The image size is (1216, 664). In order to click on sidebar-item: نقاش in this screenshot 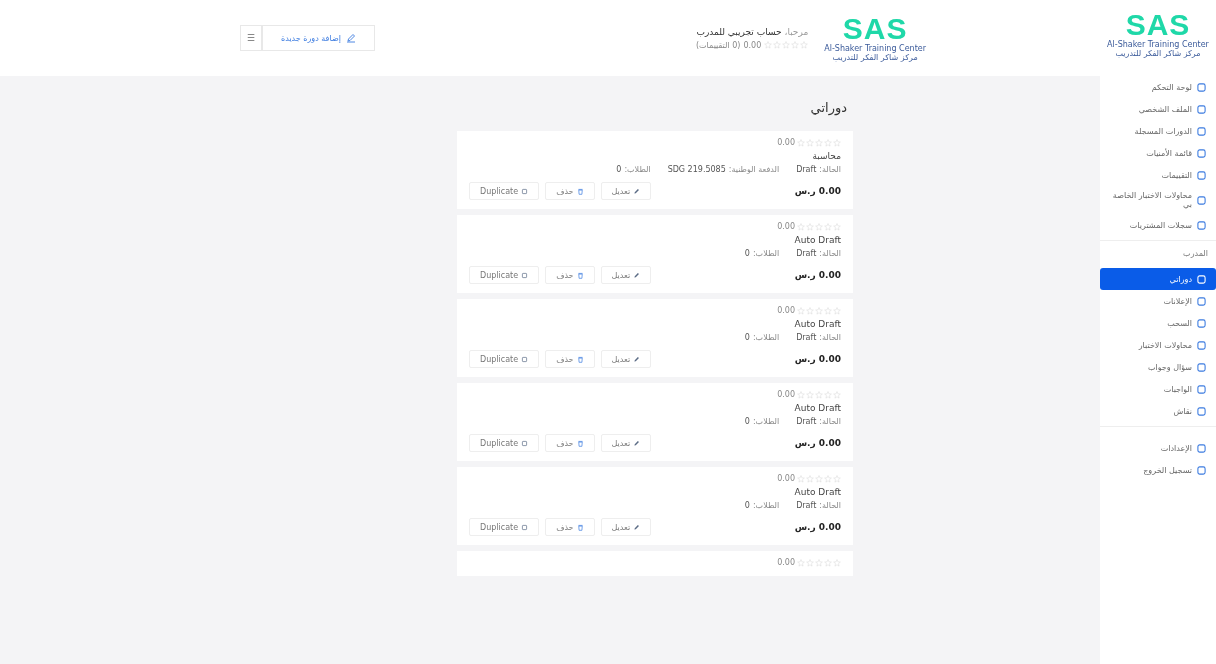, I will do `click(1158, 411)`.